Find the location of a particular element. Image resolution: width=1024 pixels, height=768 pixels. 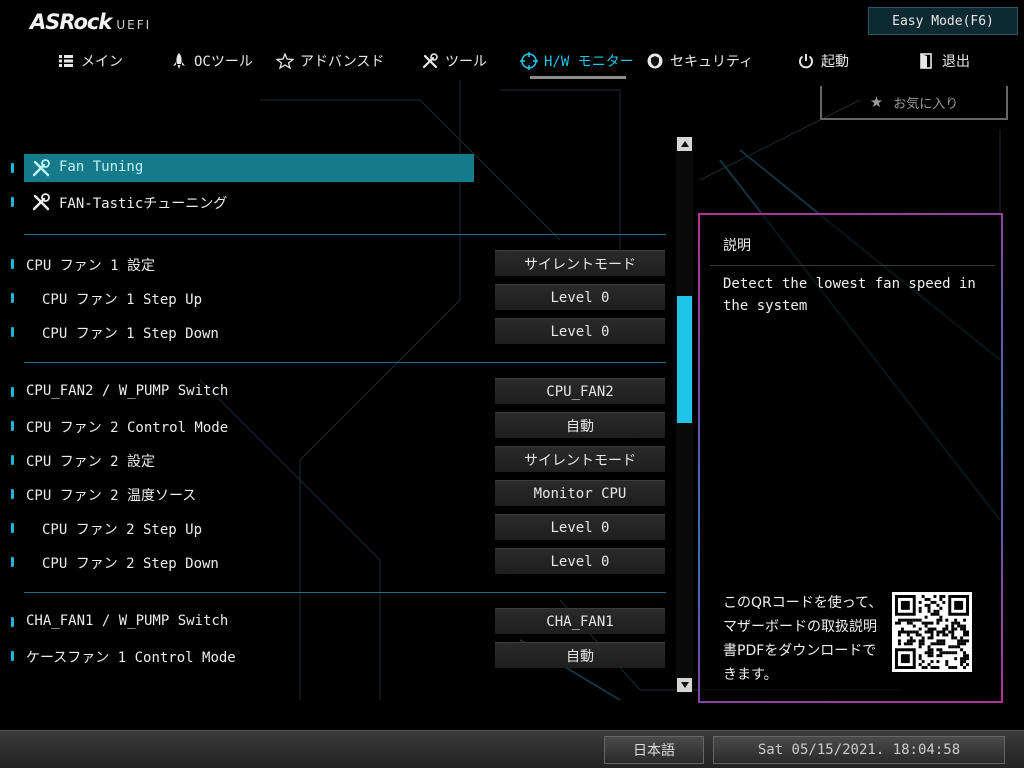

menu-item-label: FAN-Tasticチューニング is located at coordinates (143, 204).